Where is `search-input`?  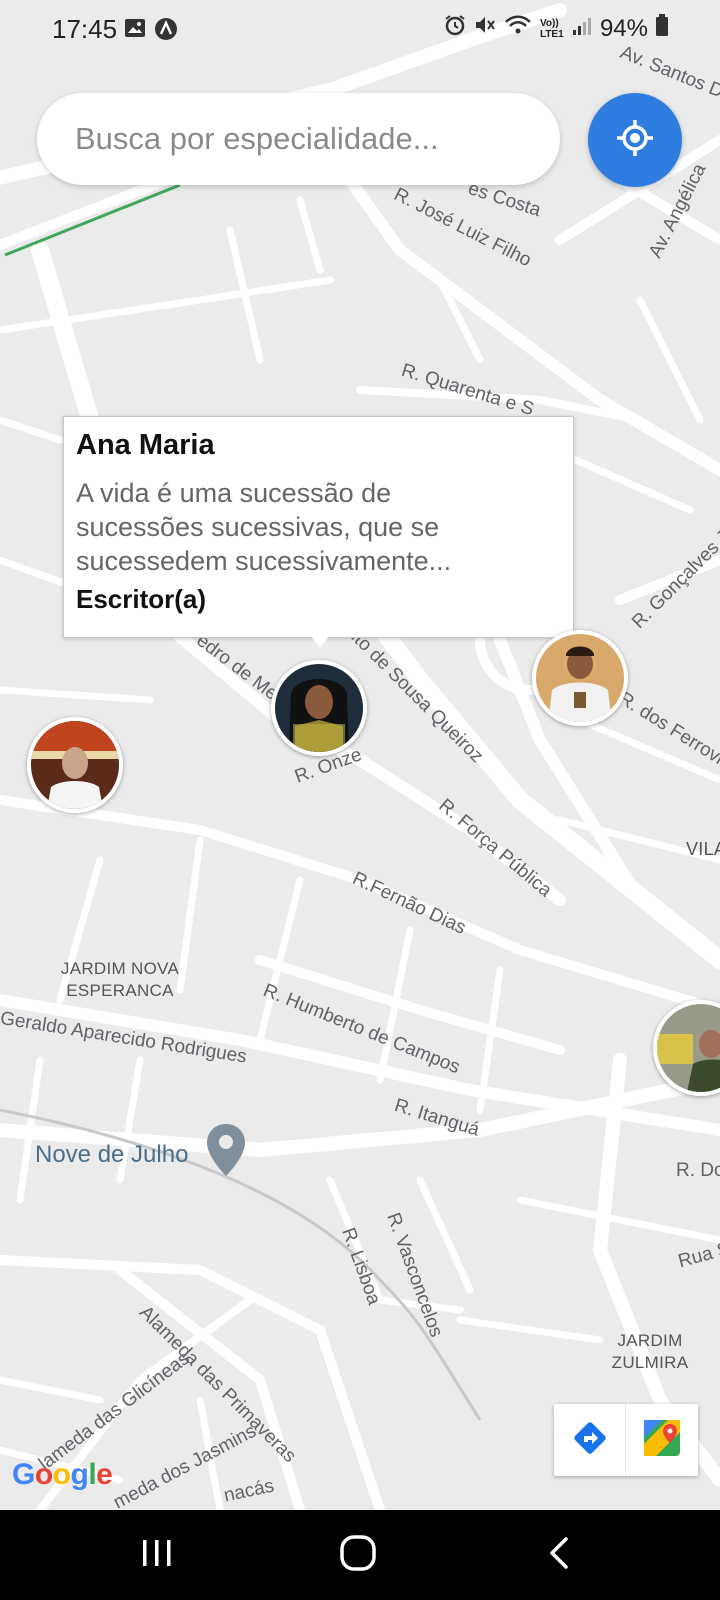 search-input is located at coordinates (310, 139).